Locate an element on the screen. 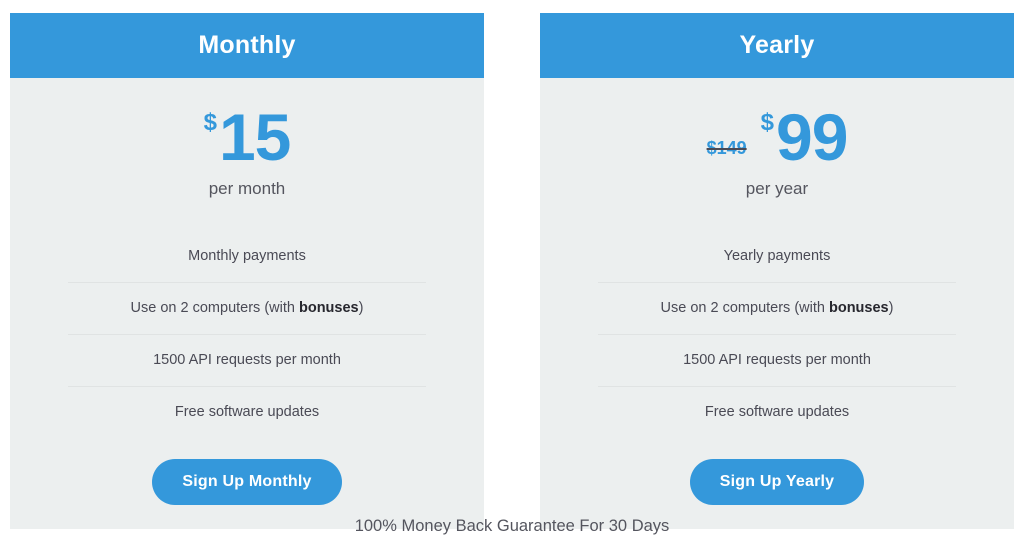 The width and height of the screenshot is (1024, 553). billing-period: per month is located at coordinates (247, 188).